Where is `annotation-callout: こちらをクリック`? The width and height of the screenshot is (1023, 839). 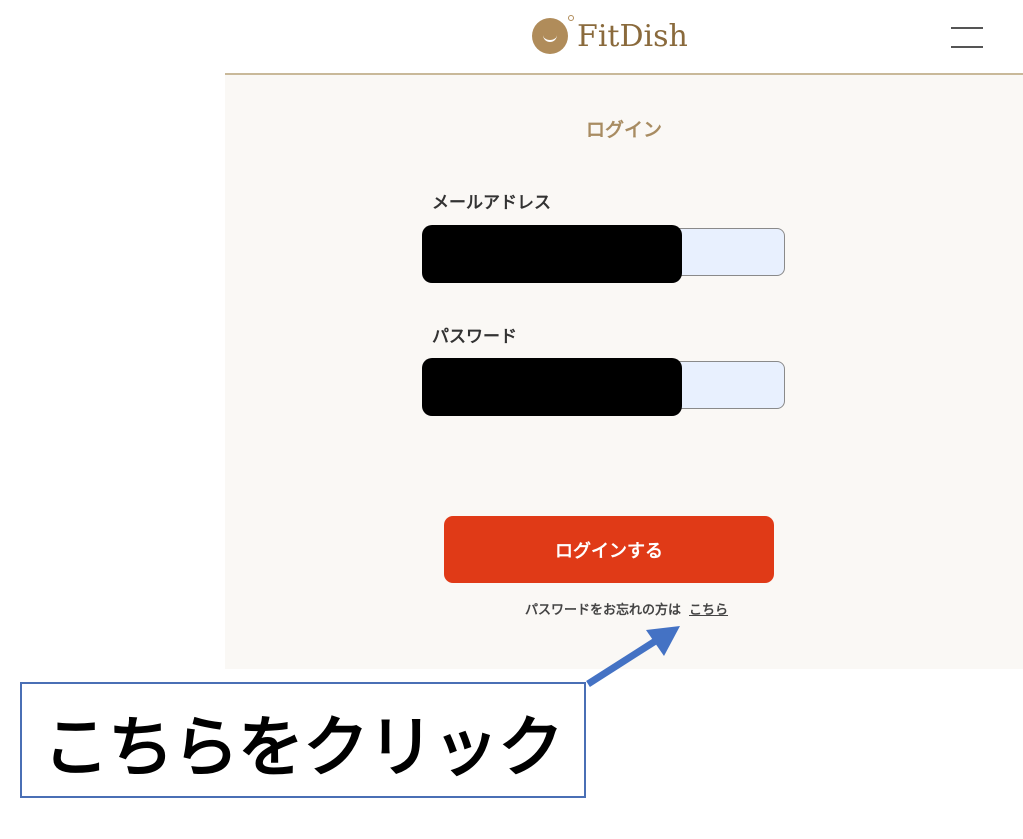 annotation-callout: こちらをクリック is located at coordinates (303, 740).